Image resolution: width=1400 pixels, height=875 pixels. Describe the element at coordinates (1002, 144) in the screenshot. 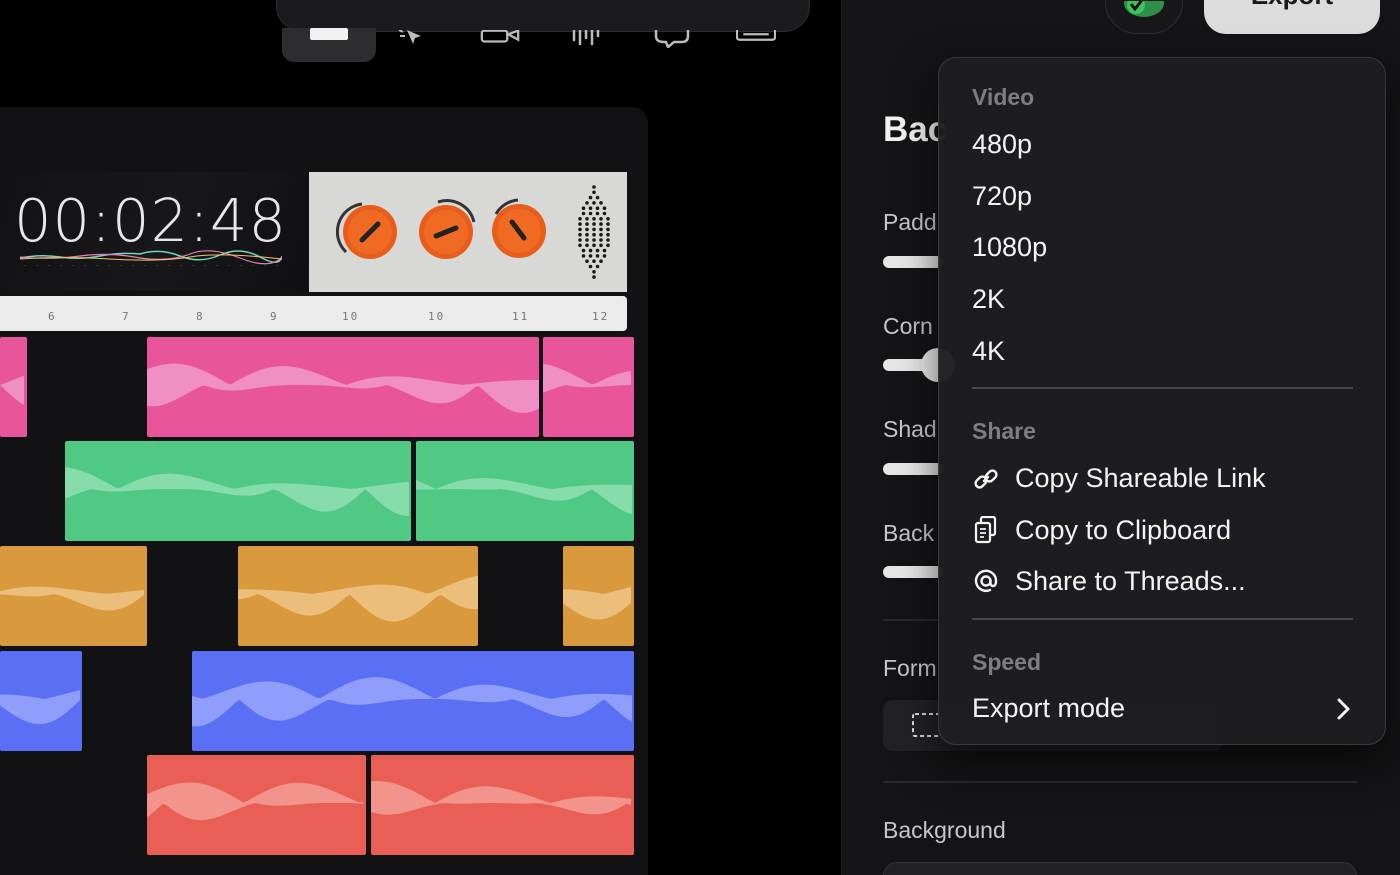

I see `menu-item-480p: 480p` at that location.